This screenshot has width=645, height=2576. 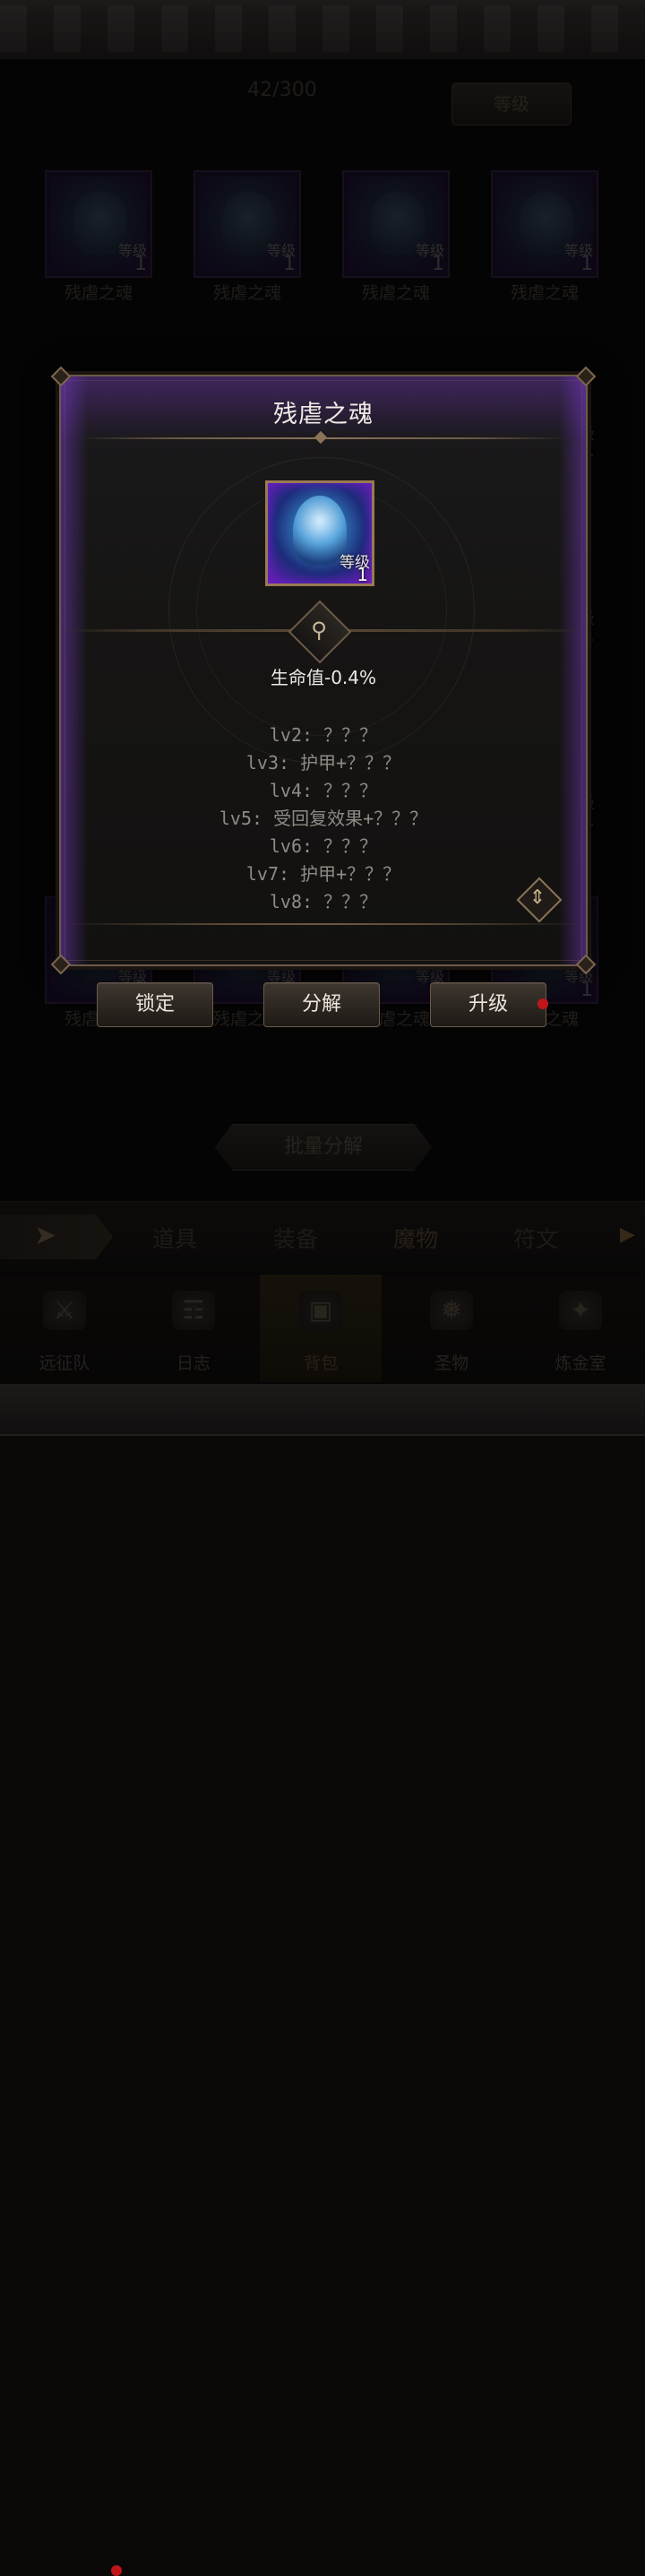 I want to click on main-stat: 生命值-0.4%, so click(x=323, y=677).